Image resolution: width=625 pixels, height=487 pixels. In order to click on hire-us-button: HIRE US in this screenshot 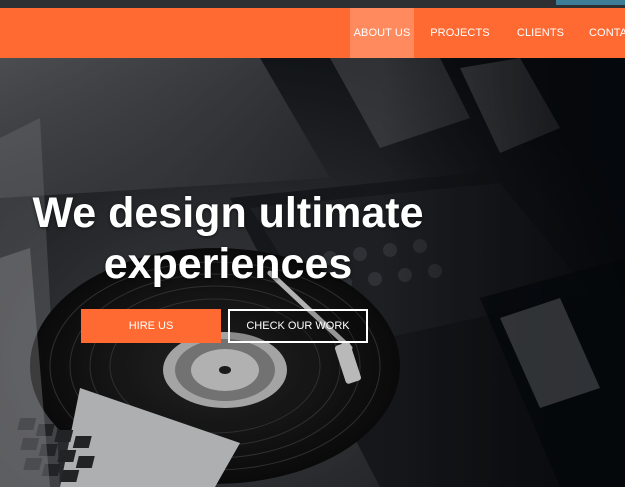, I will do `click(151, 326)`.